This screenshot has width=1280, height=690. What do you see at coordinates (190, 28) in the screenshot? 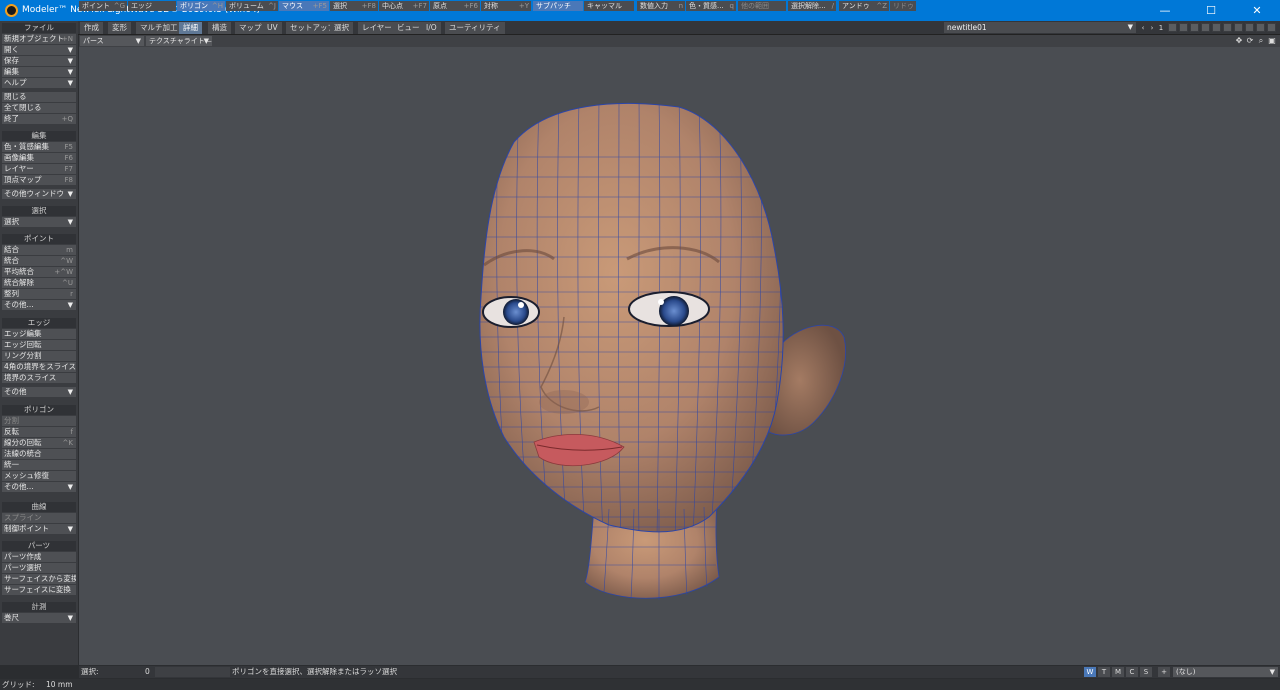
I see `tab-detail: 詳細` at bounding box center [190, 28].